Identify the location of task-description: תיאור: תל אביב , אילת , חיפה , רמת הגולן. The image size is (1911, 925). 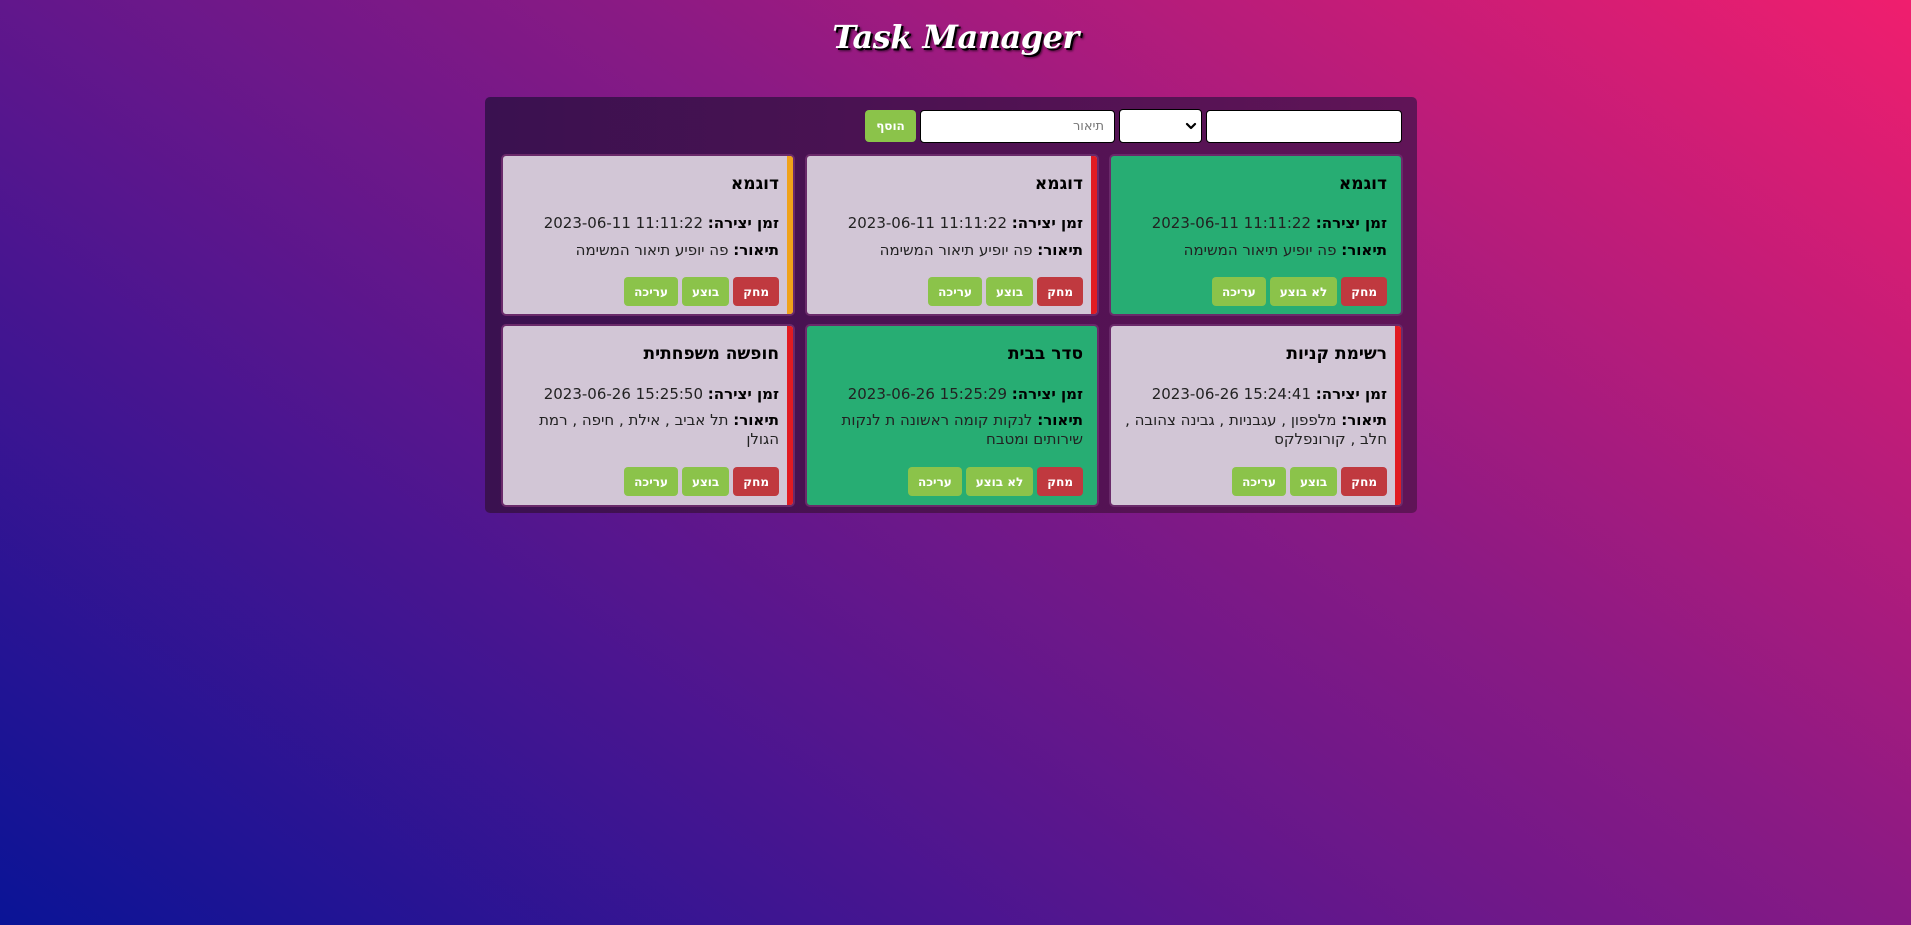
(648, 430).